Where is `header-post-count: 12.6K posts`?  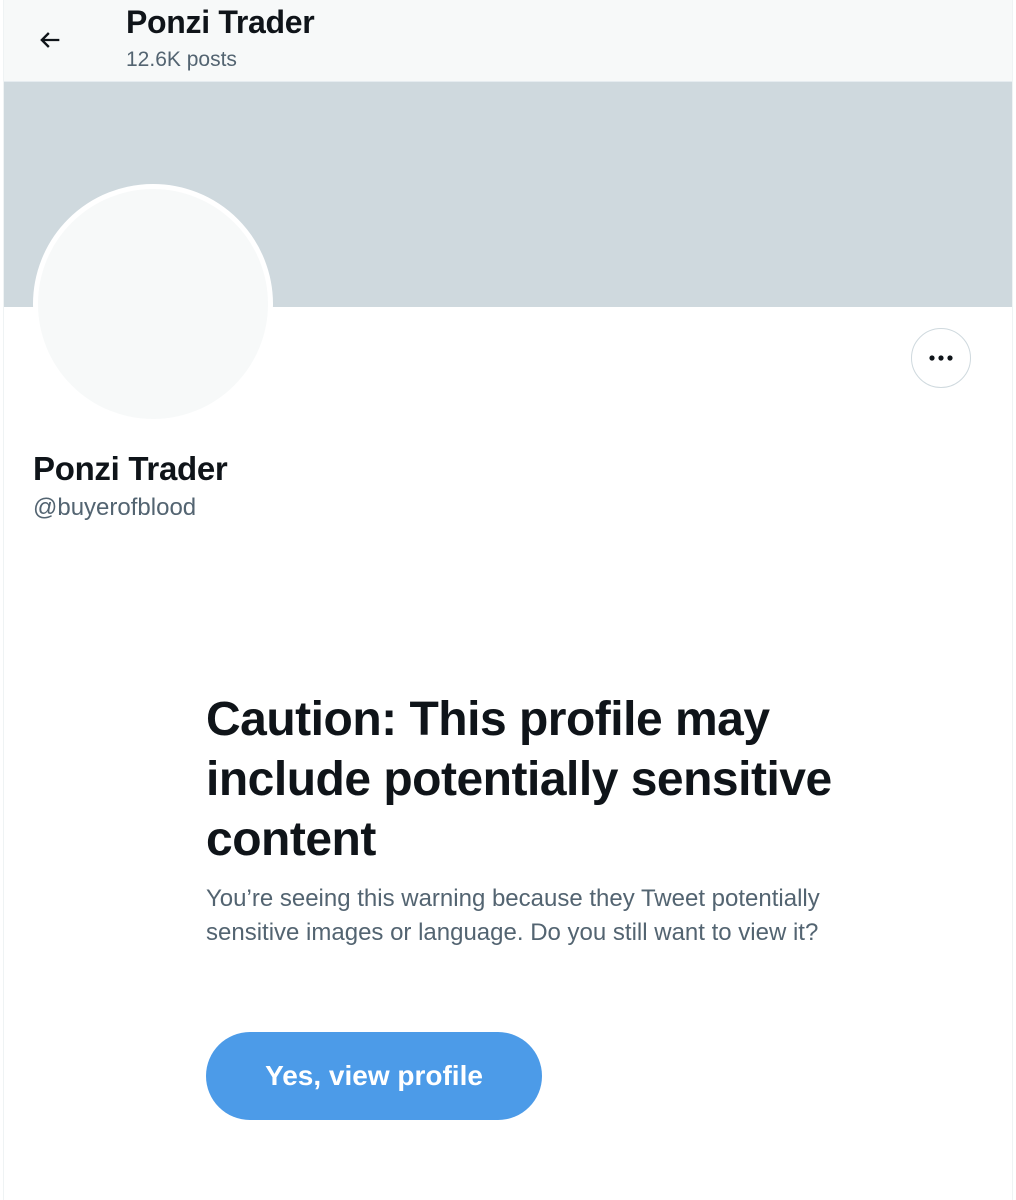 header-post-count: 12.6K posts is located at coordinates (181, 59).